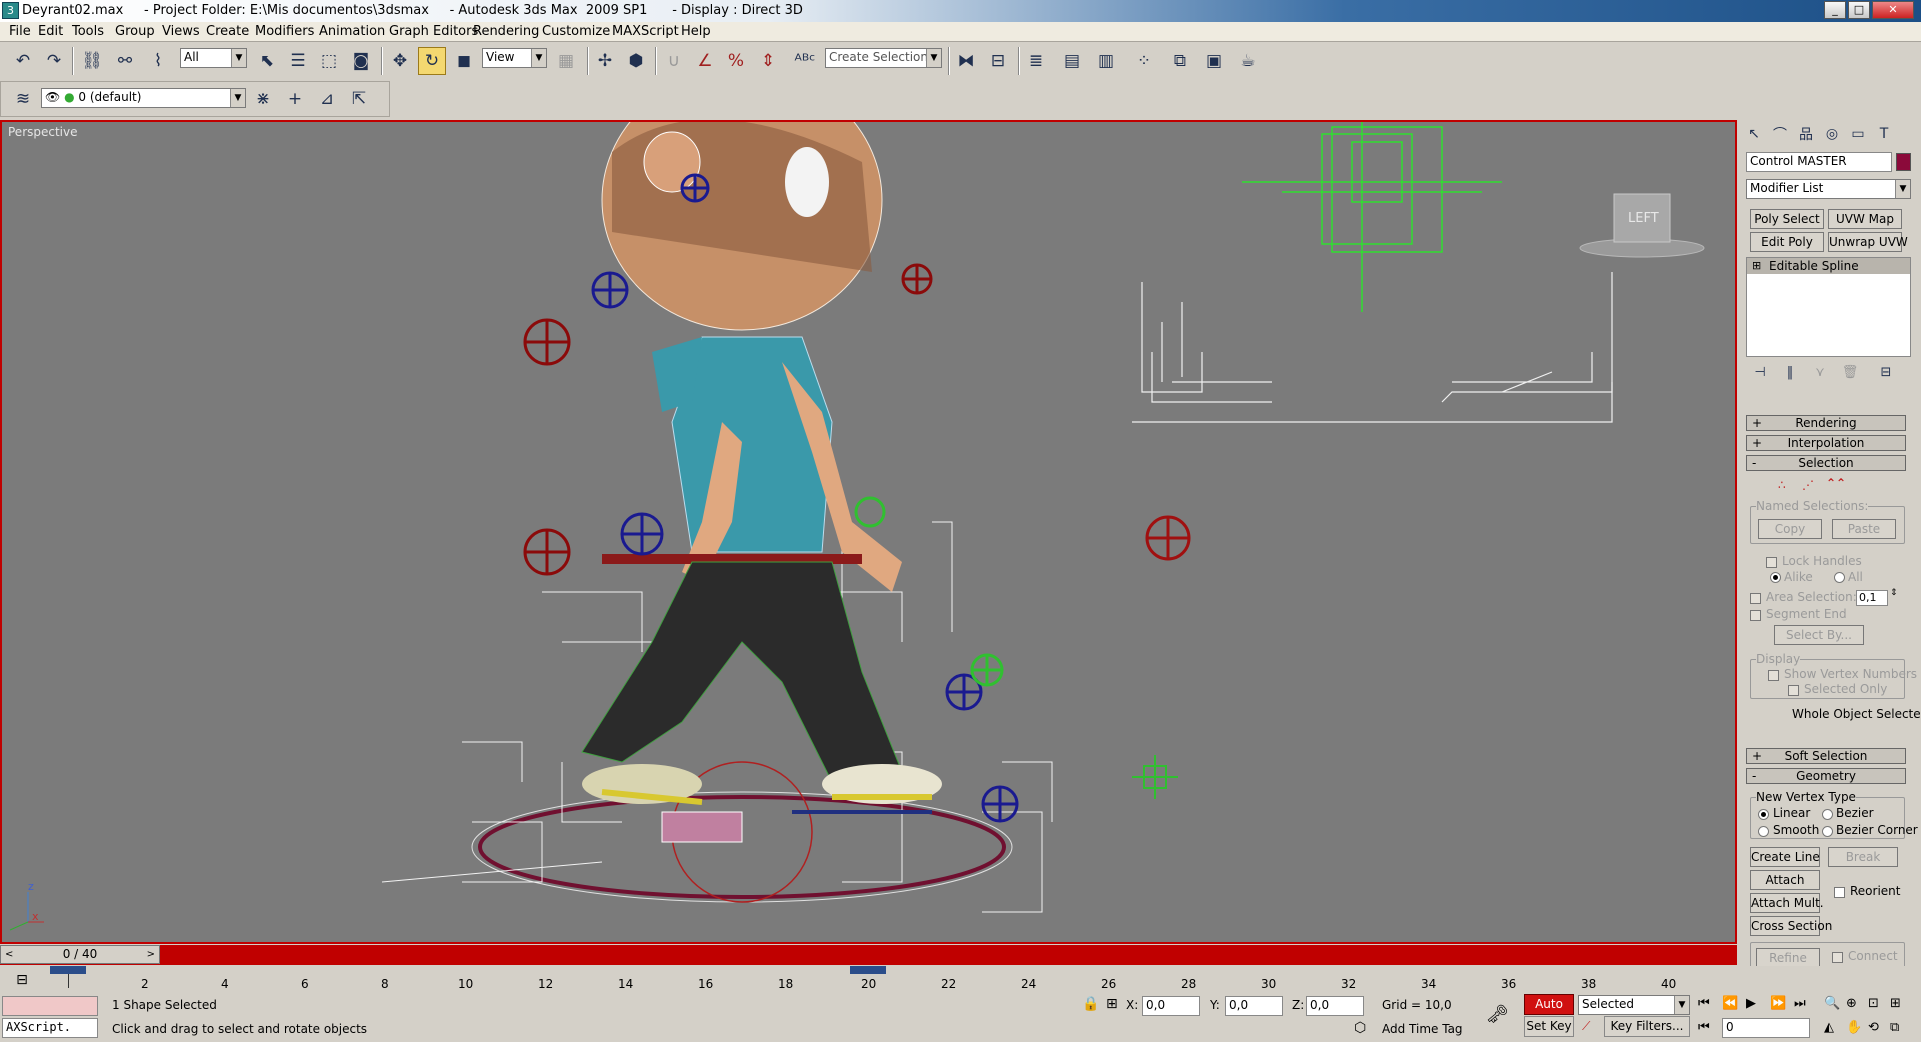 This screenshot has width=1921, height=1042. Describe the element at coordinates (1895, 1003) in the screenshot. I see `zoom-extents-all-icon: ⊞` at that location.